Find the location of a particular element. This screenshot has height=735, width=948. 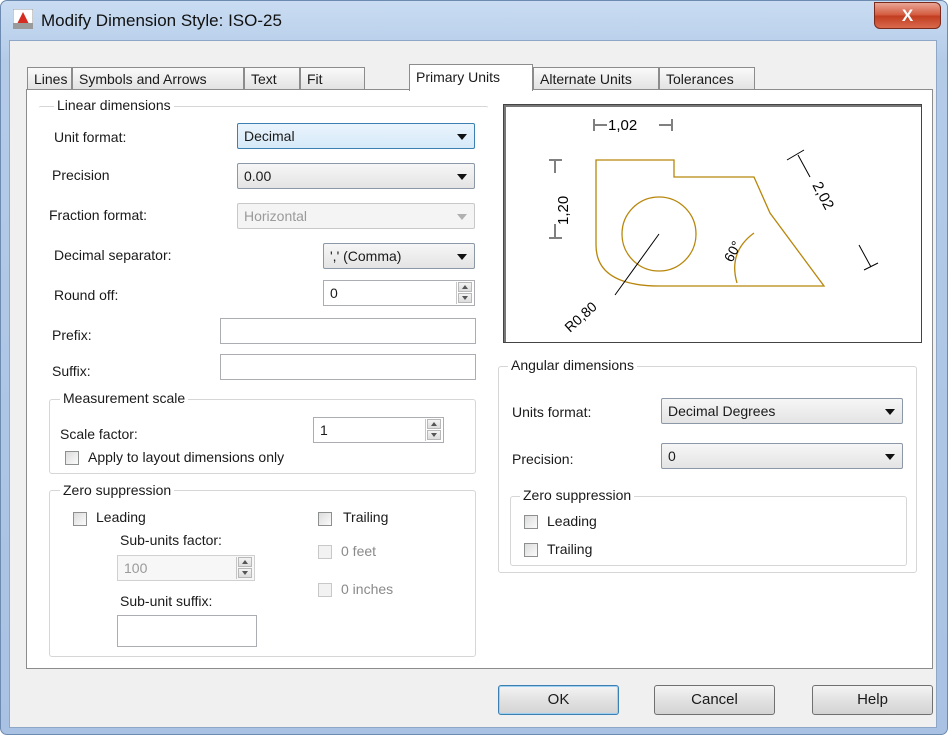

sub-unit-suffix-label: Sub-unit suffix: is located at coordinates (166, 601).